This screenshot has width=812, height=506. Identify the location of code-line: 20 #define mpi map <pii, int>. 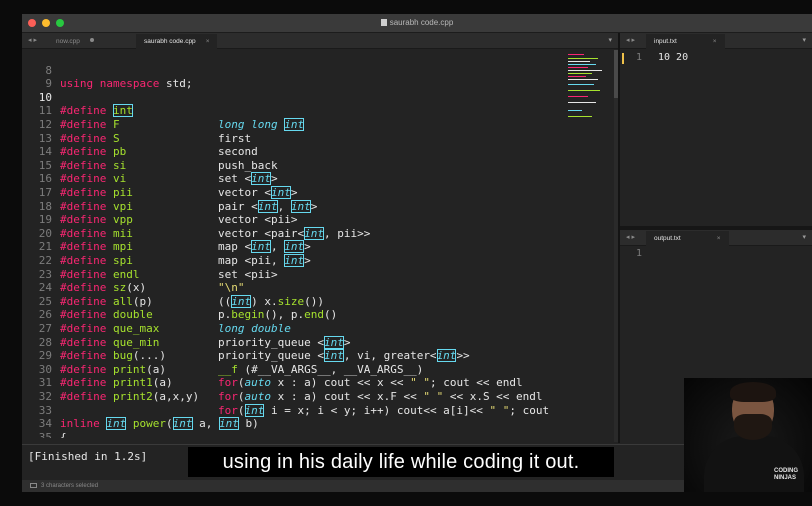
(174, 246).